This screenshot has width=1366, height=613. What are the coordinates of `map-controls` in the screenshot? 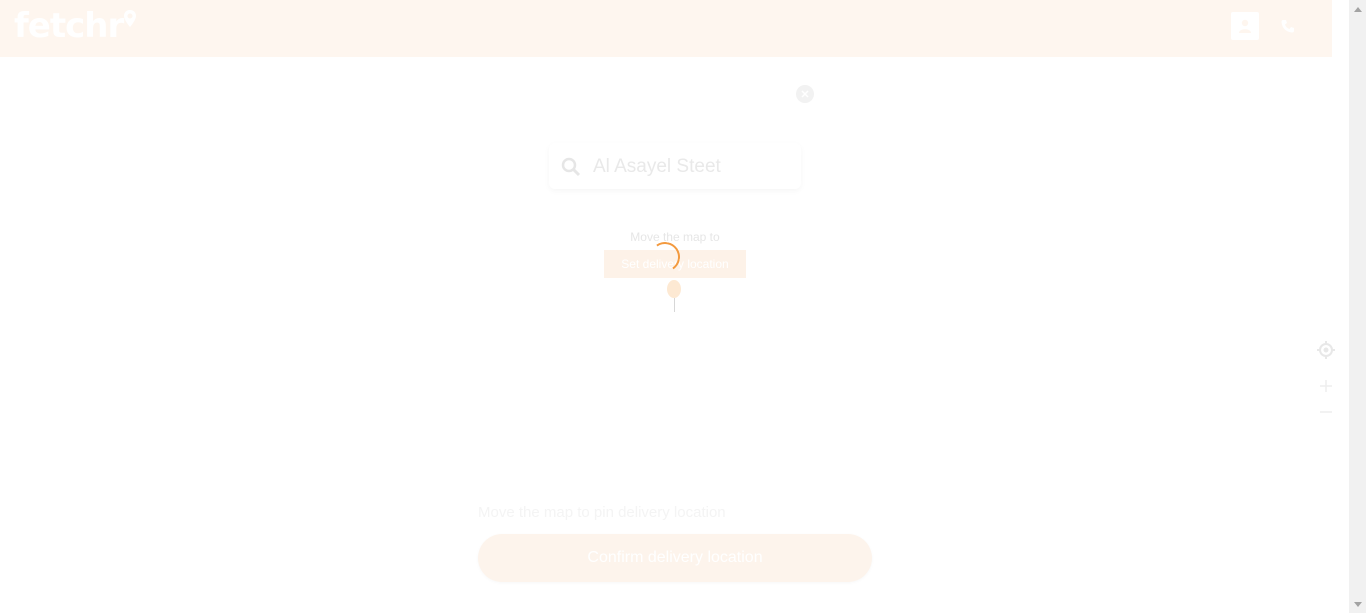 It's located at (1326, 383).